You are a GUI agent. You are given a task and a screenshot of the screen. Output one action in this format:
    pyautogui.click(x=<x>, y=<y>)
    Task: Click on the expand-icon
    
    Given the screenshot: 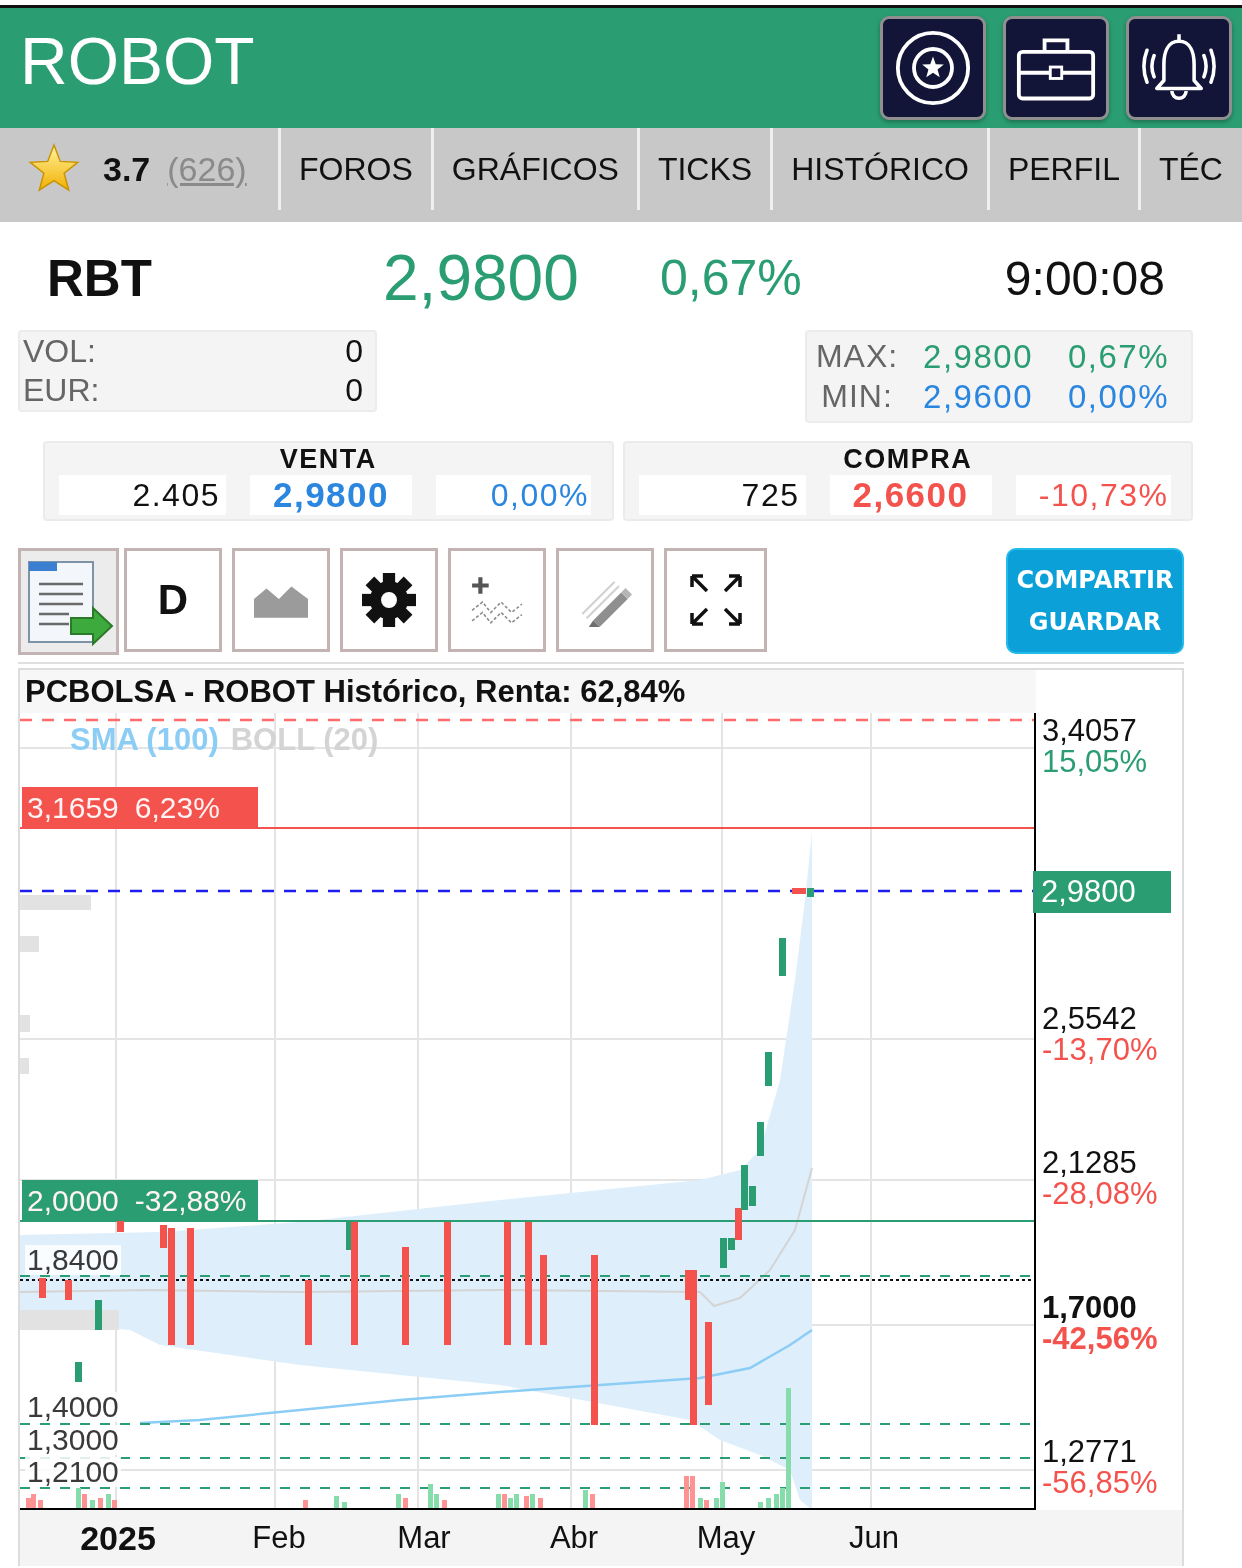 What is the action you would take?
    pyautogui.click(x=715, y=600)
    